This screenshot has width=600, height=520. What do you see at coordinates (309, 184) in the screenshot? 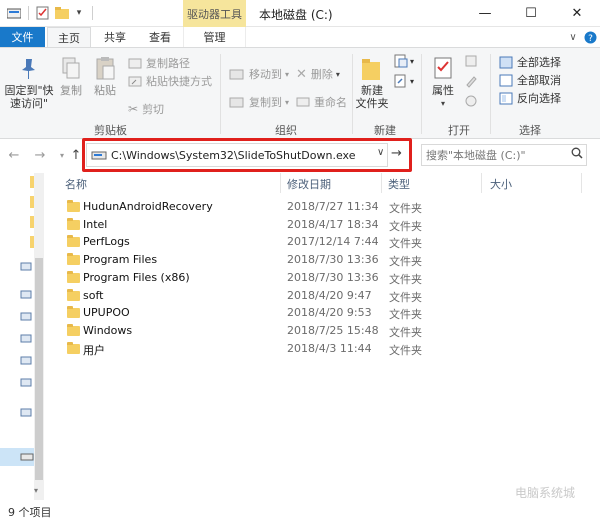
I see `column-date: 修改日期` at bounding box center [309, 184].